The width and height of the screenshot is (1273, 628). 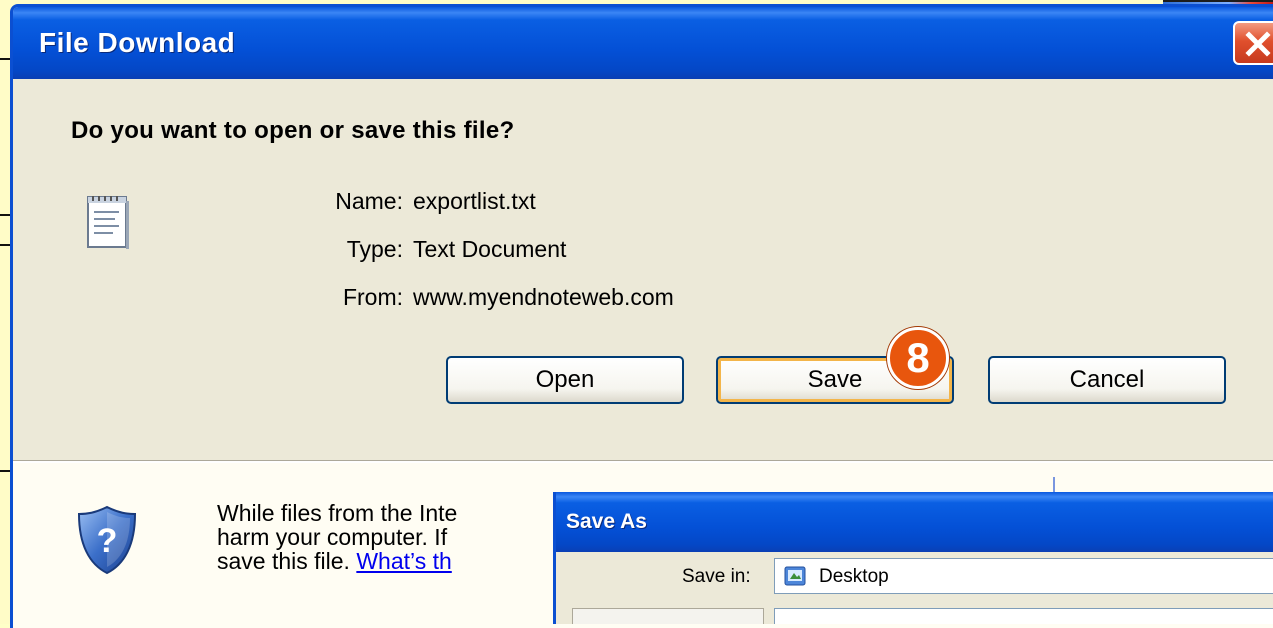 What do you see at coordinates (137, 42) in the screenshot?
I see `dialog-title: File Download` at bounding box center [137, 42].